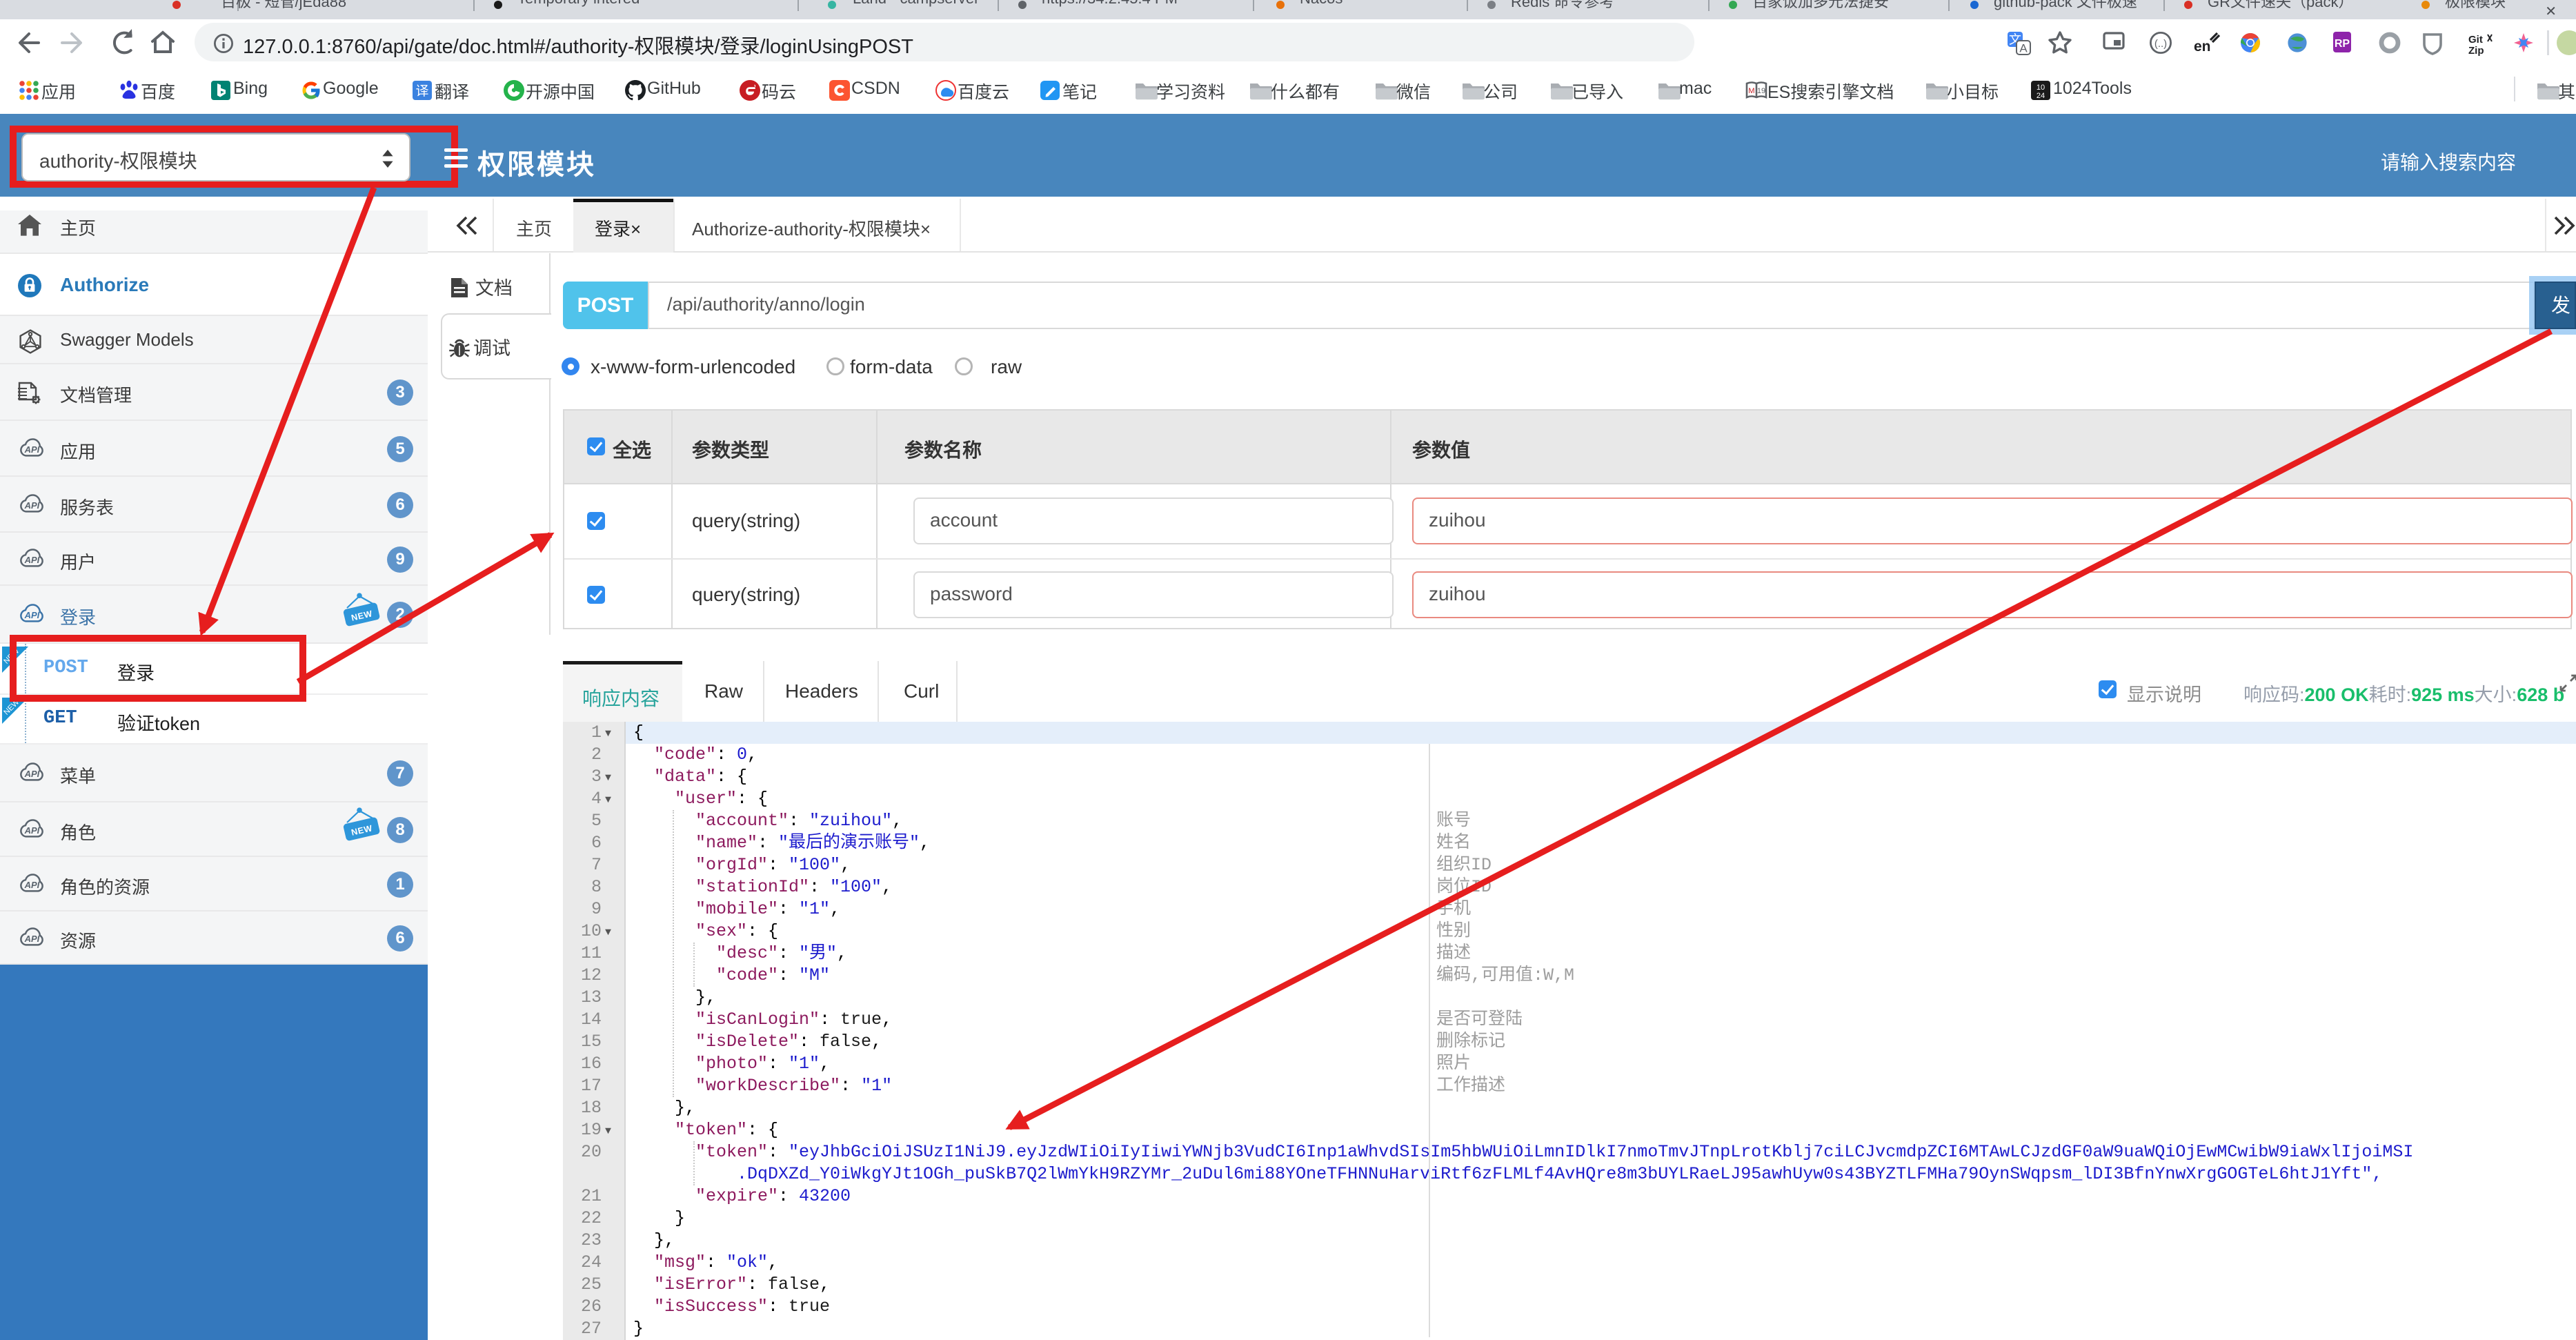  I want to click on svg-text: 24, so click(2041, 96).